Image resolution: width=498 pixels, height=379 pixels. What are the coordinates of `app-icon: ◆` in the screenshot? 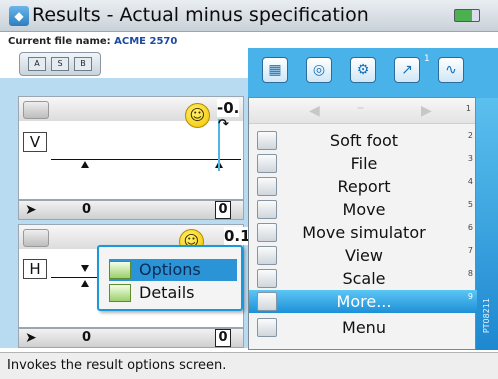 It's located at (19, 16).